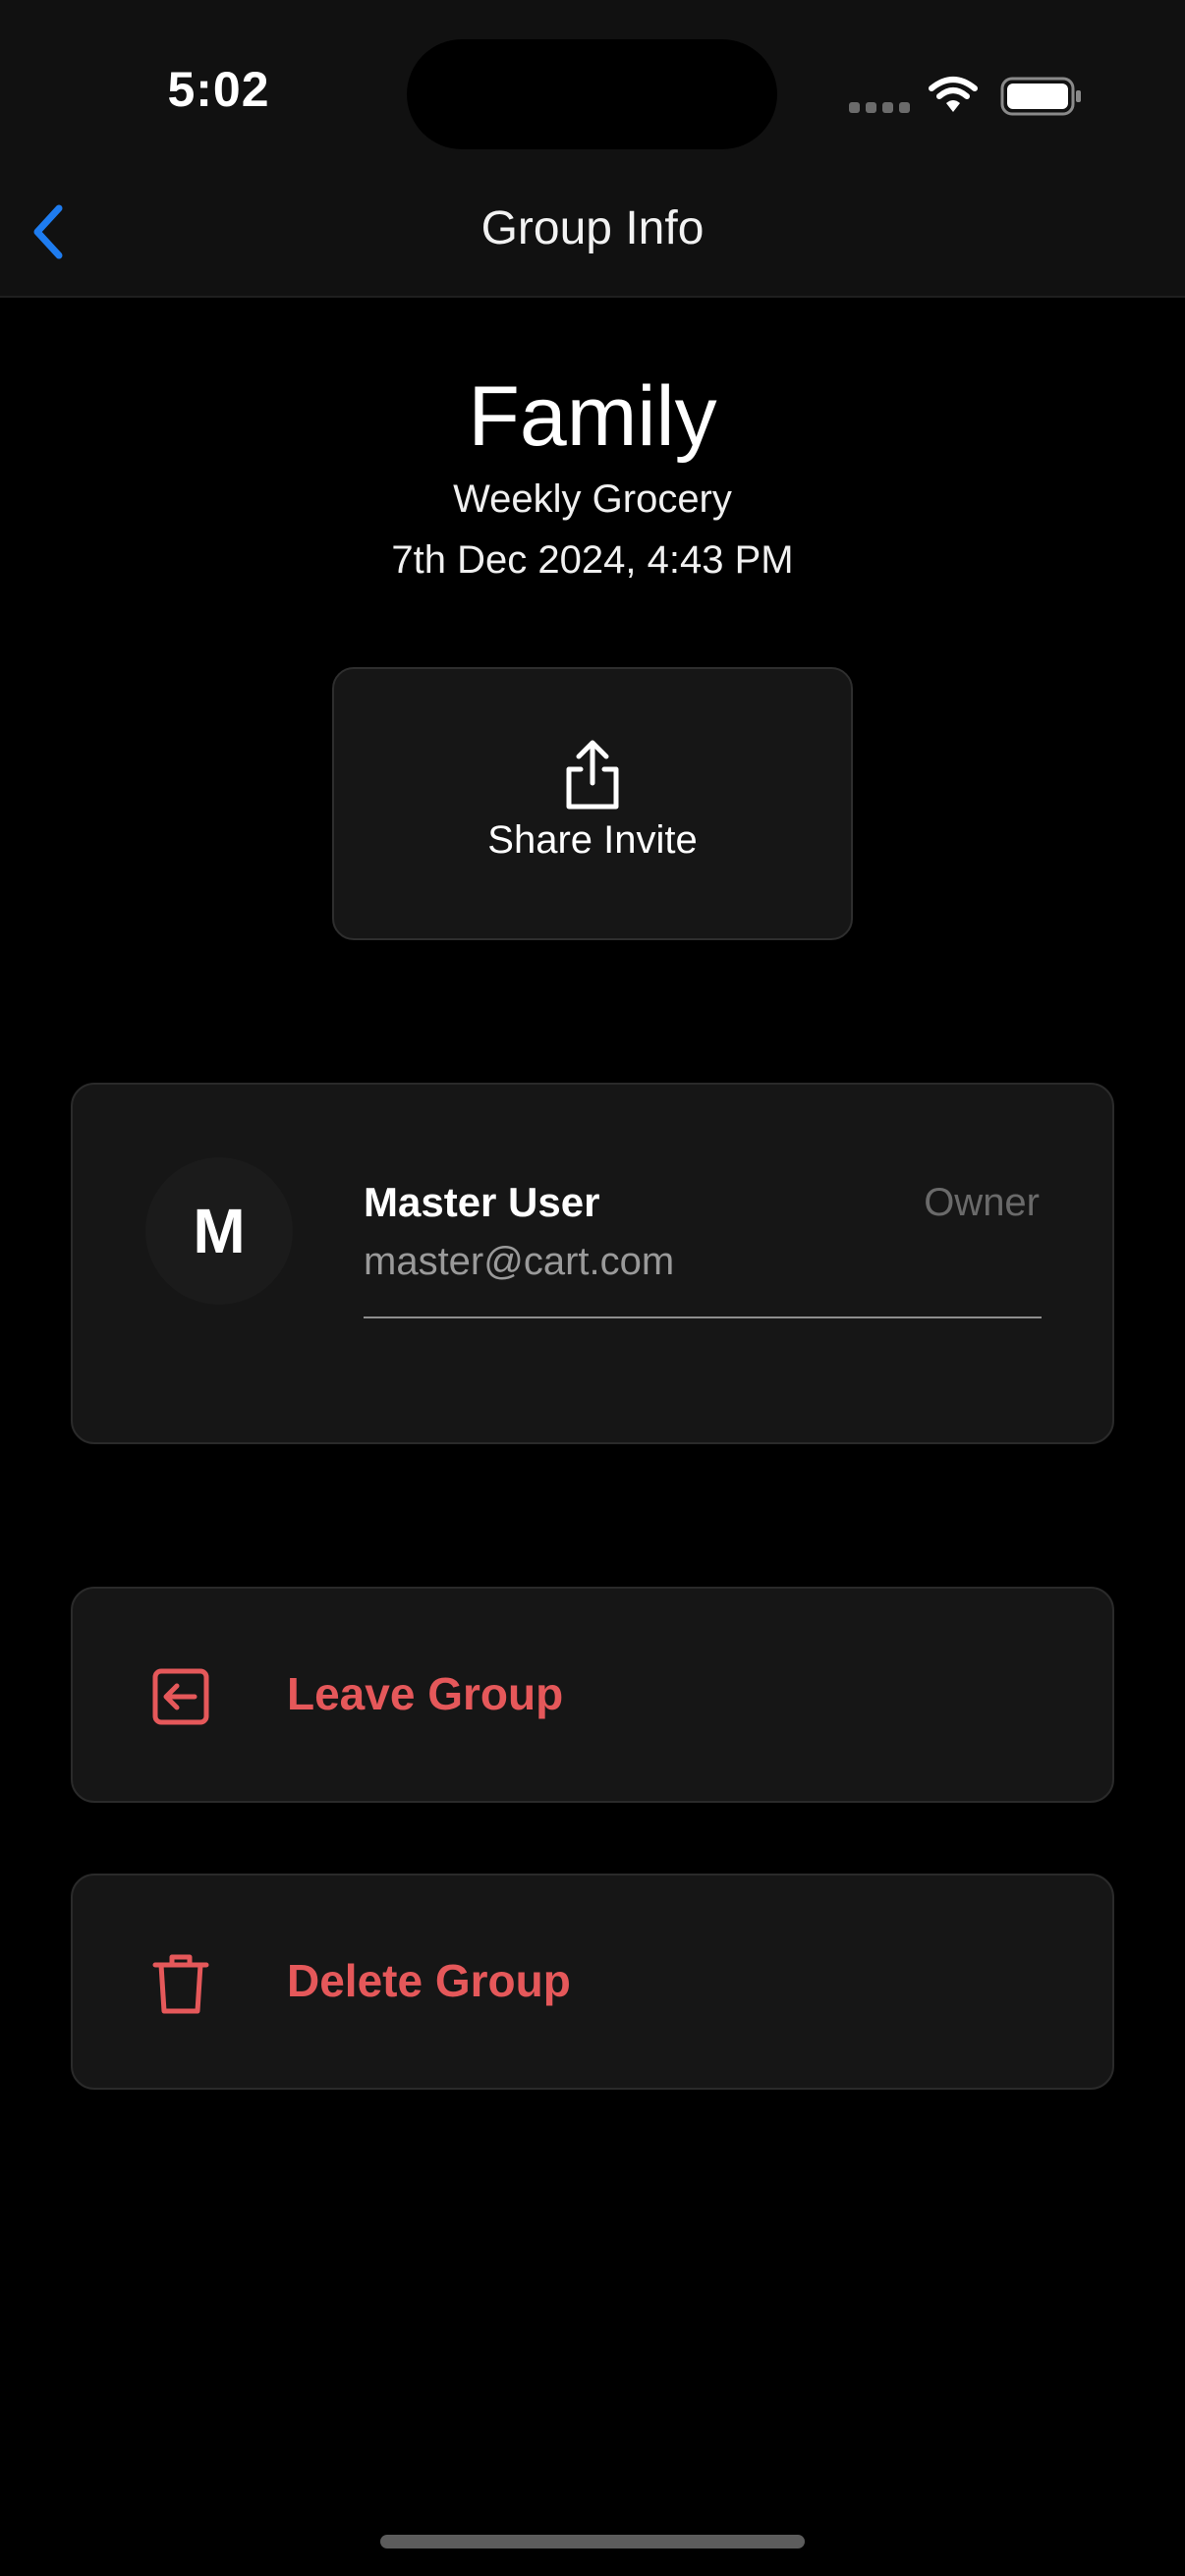 This screenshot has width=1185, height=2576. Describe the element at coordinates (592, 228) in the screenshot. I see `nav-title: Group Info` at that location.